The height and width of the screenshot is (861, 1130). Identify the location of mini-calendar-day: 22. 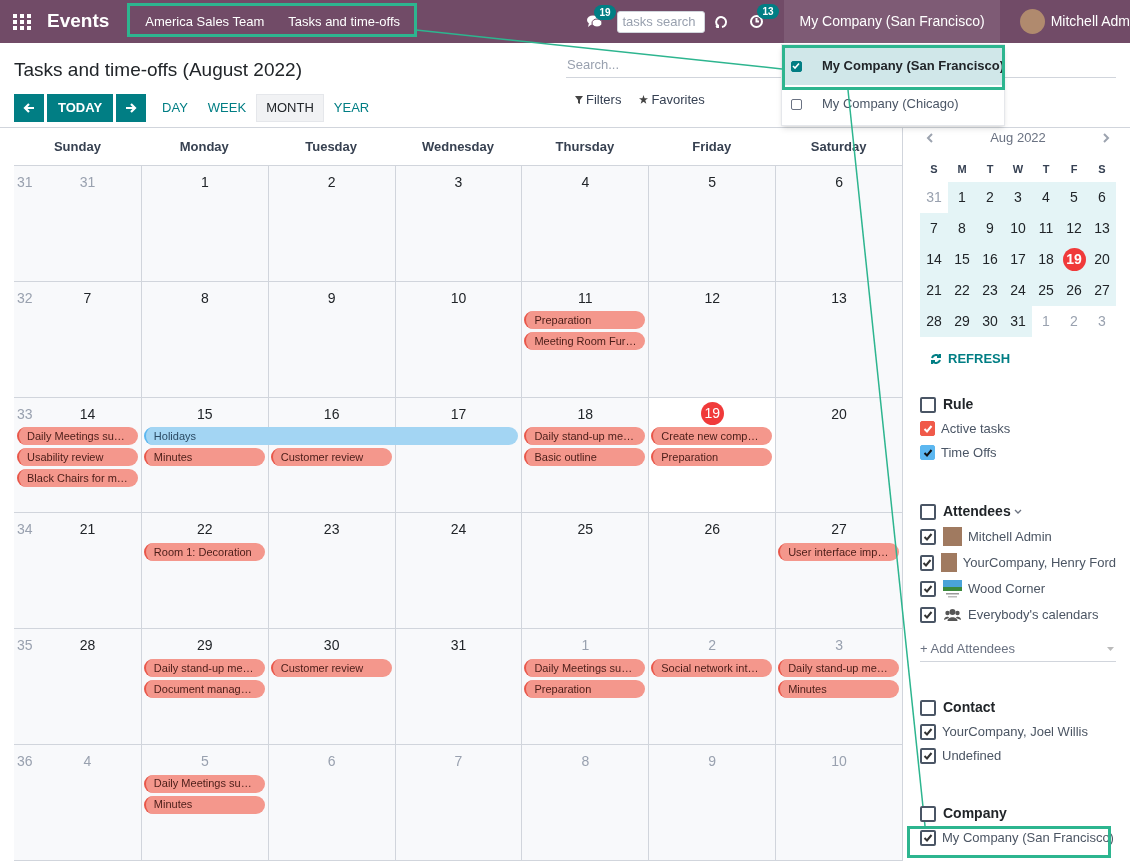
(962, 290).